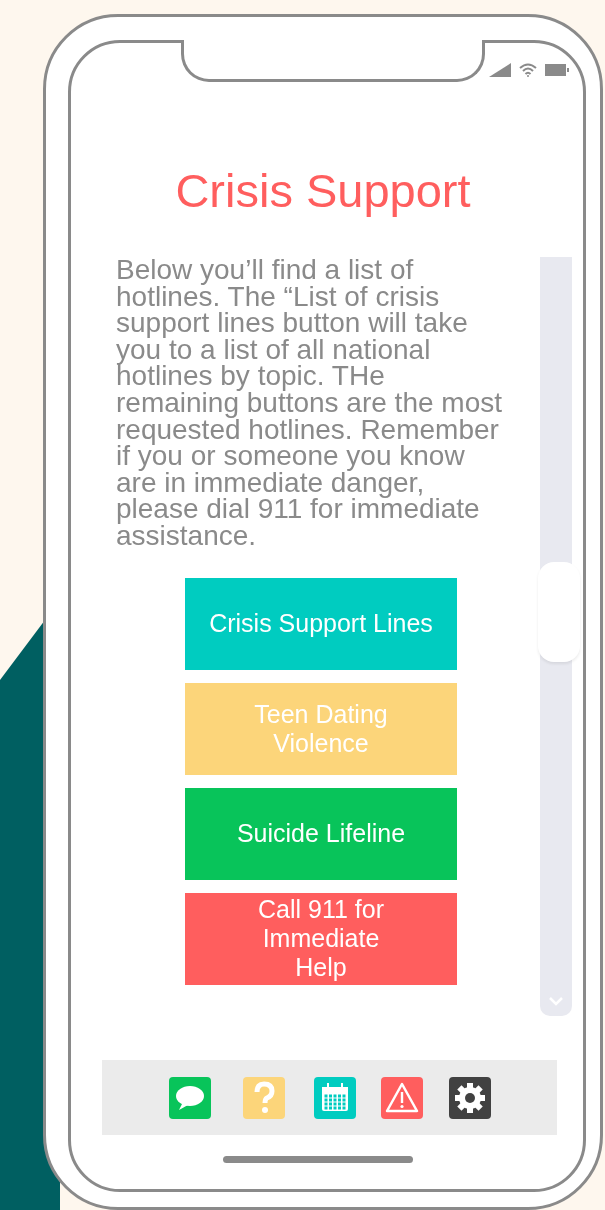  What do you see at coordinates (557, 70) in the screenshot?
I see `battery-icon` at bounding box center [557, 70].